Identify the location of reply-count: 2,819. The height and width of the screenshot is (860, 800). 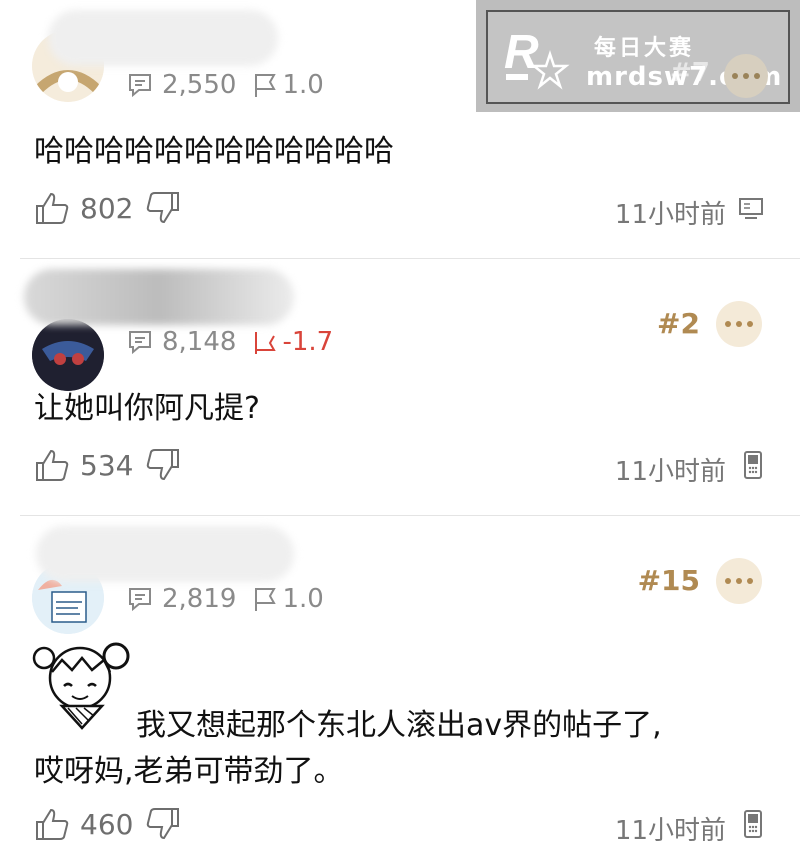
(199, 599).